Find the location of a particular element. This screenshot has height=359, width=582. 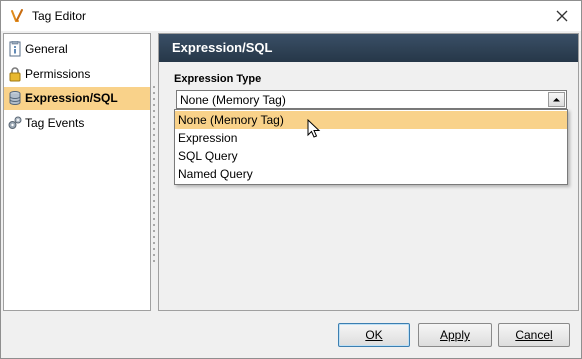

panel-title: Expression/SQL is located at coordinates (222, 47).